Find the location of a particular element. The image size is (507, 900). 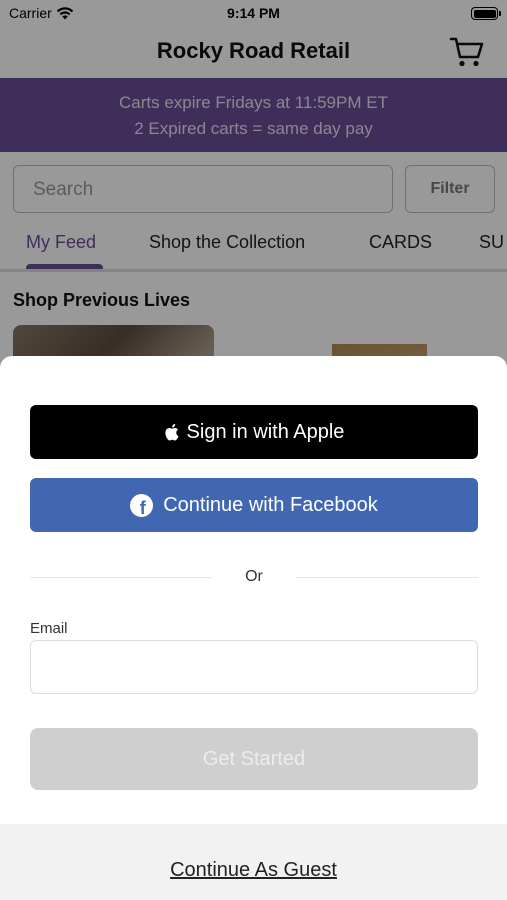

guest-footer: Continue As Guest is located at coordinates (253, 862).